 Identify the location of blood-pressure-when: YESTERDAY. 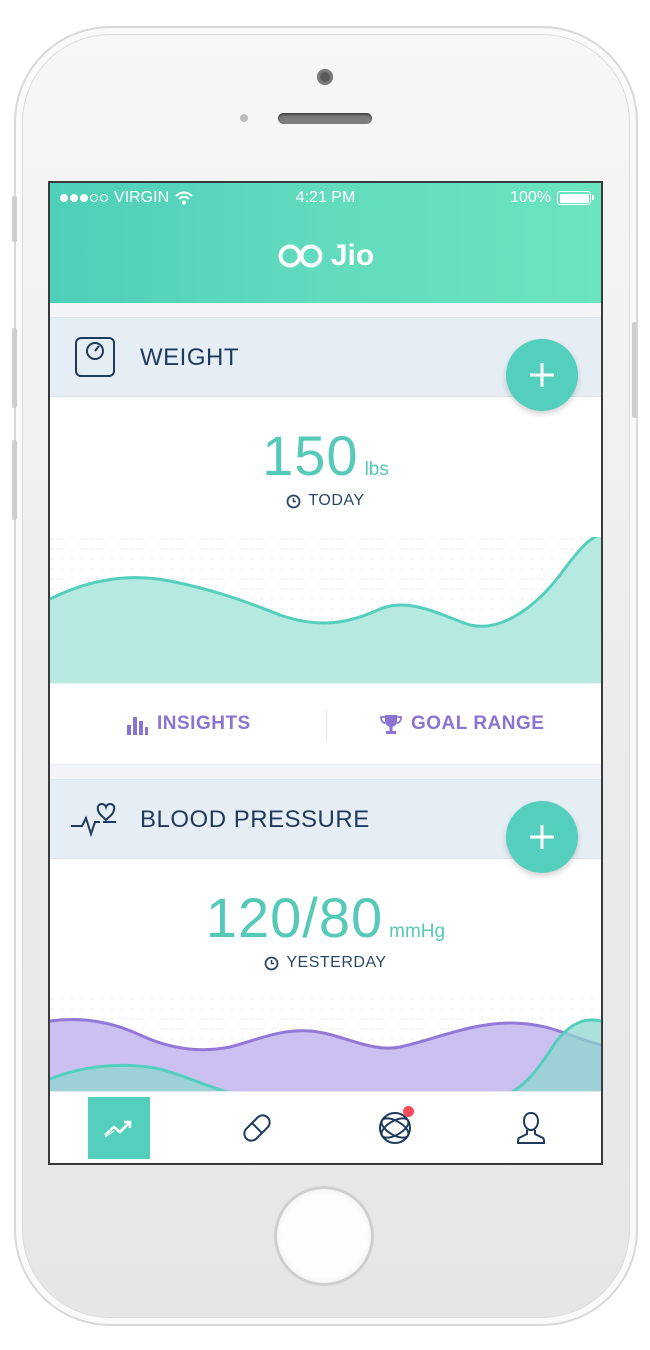
(336, 962).